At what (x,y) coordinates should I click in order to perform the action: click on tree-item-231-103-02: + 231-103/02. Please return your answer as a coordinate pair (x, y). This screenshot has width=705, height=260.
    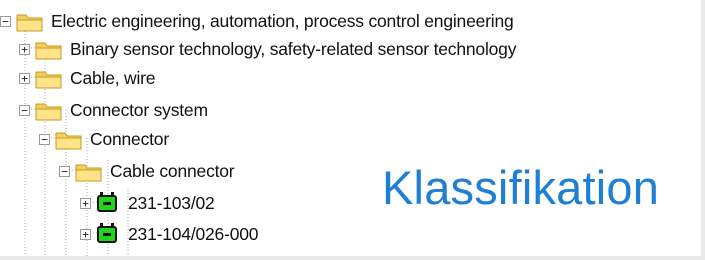
    Looking at the image, I should click on (147, 203).